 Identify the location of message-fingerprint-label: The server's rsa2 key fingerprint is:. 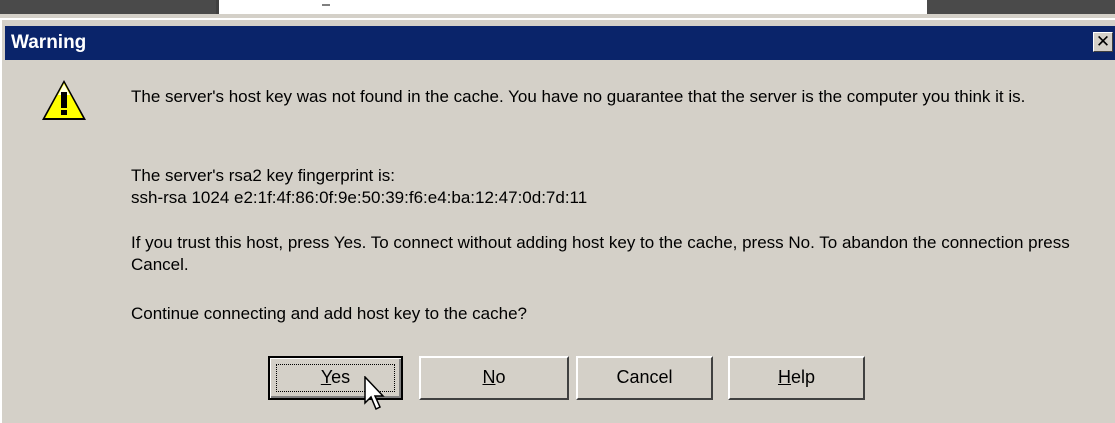
(263, 175).